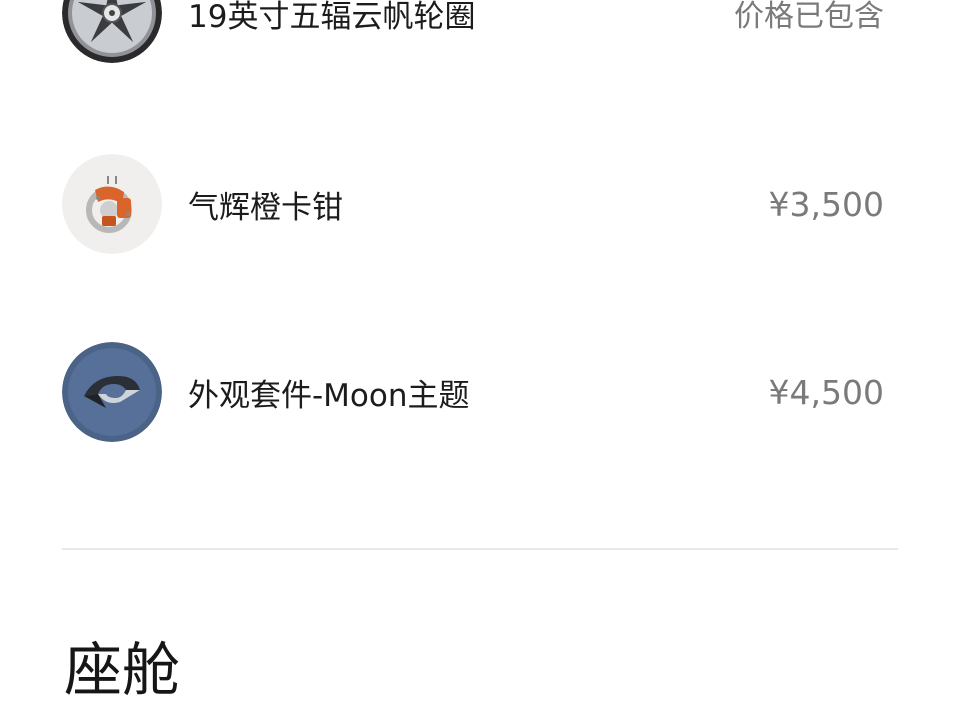 Image resolution: width=960 pixels, height=720 pixels. Describe the element at coordinates (473, 392) in the screenshot. I see `option-row-moon-theme: 外观套件-Moon主题 ¥4,500` at that location.